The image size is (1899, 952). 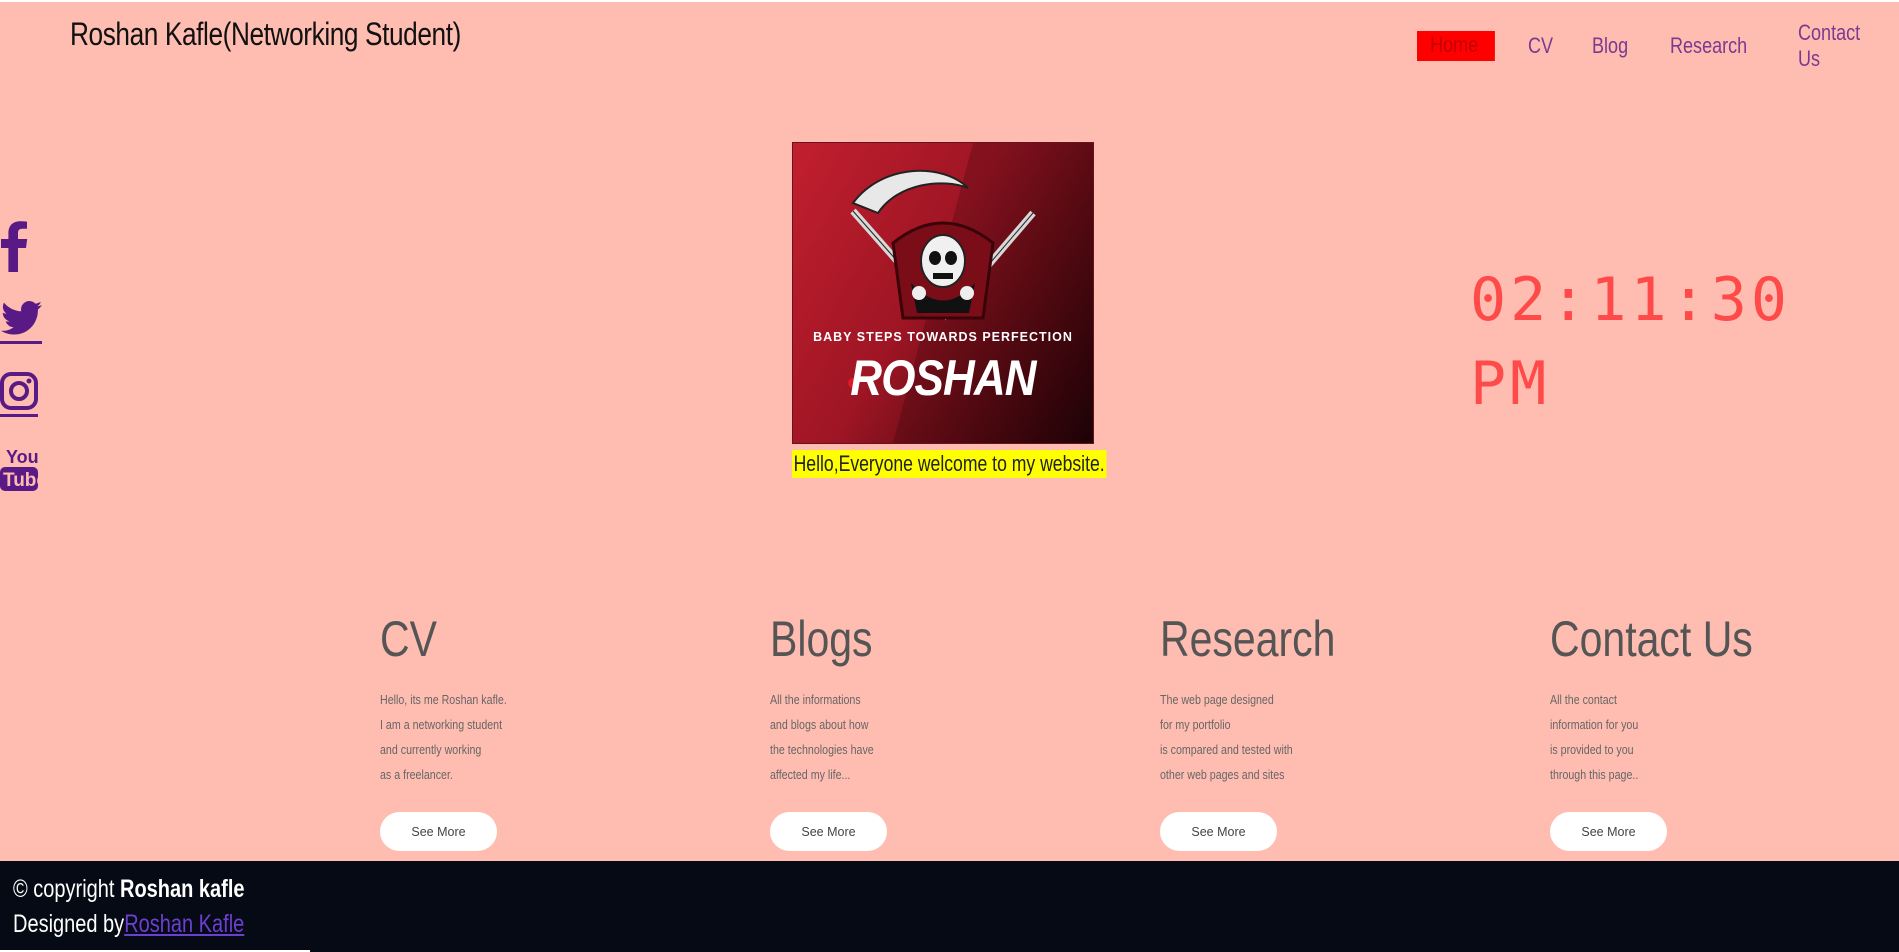 What do you see at coordinates (22, 397) in the screenshot?
I see `instagram-icon` at bounding box center [22, 397].